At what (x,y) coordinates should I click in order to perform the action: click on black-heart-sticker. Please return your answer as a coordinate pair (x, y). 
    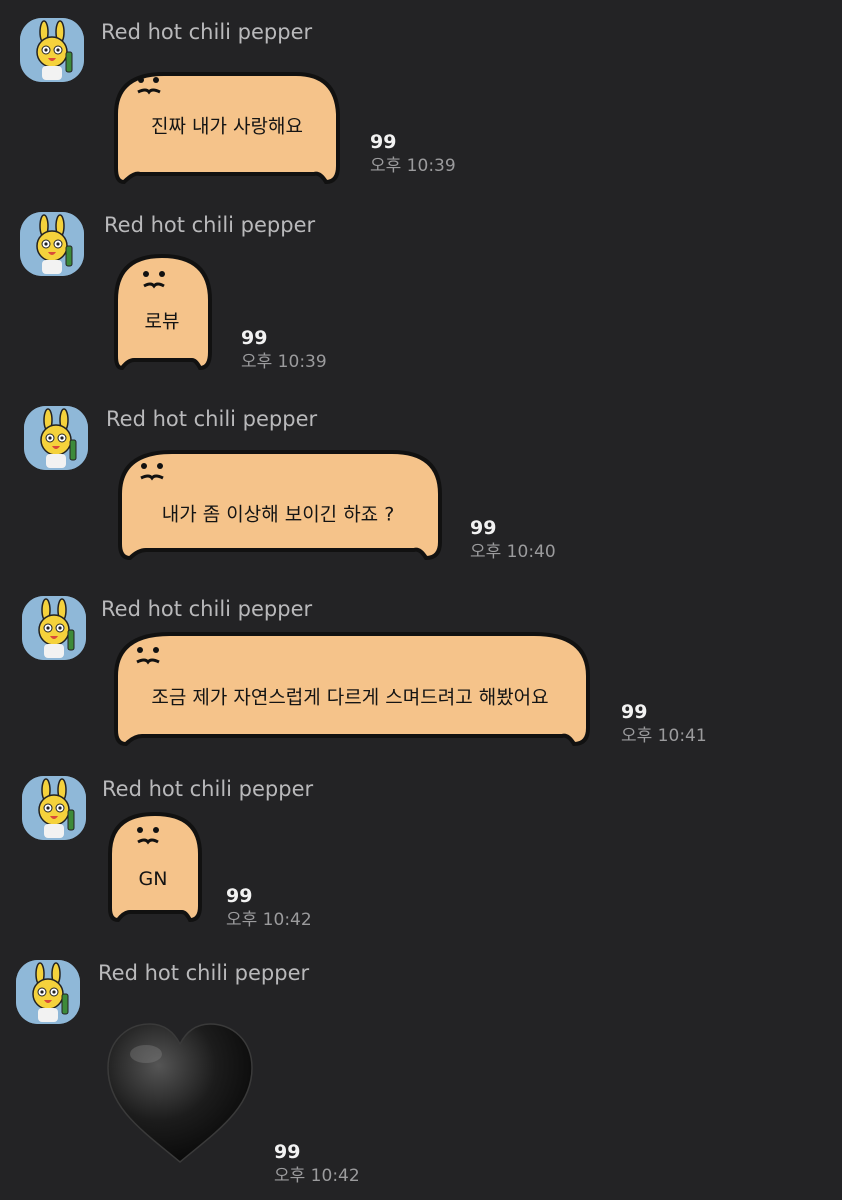
    Looking at the image, I should click on (180, 1094).